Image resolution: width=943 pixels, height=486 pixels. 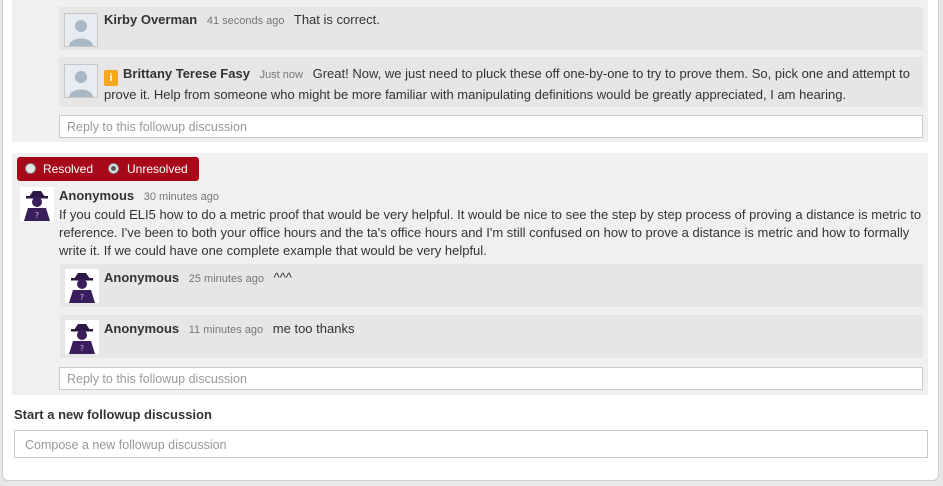 I want to click on new-followup-placeholder: Compose a new followup discussion, so click(x=126, y=445).